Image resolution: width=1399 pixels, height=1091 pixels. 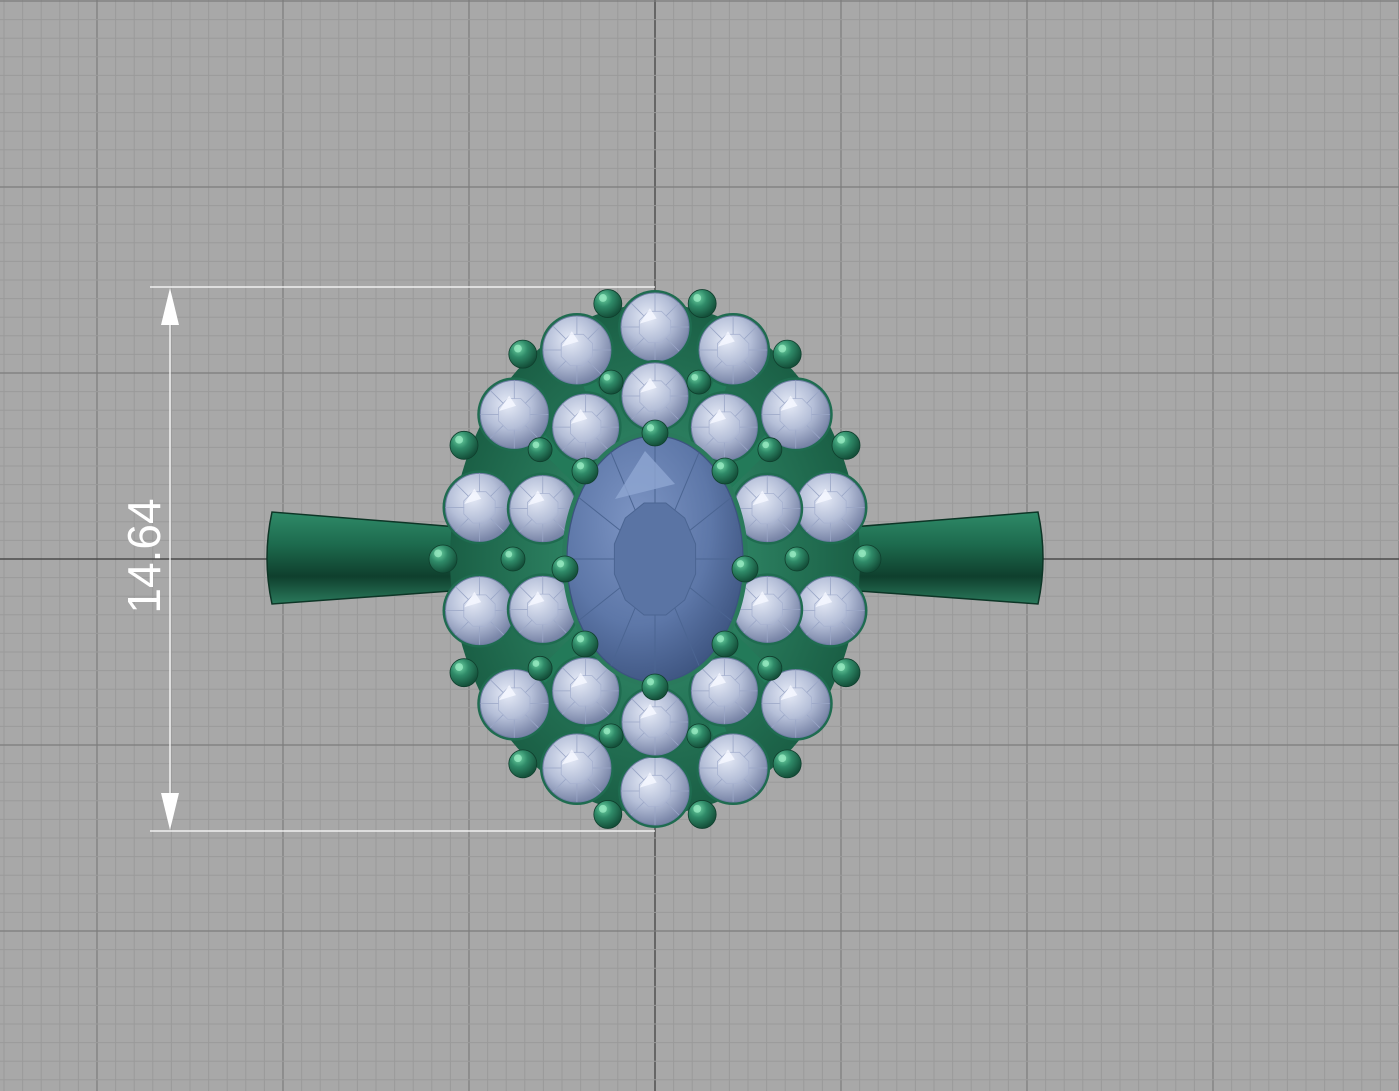 What do you see at coordinates (170, 306) in the screenshot?
I see `dimension-arrow-top-icon` at bounding box center [170, 306].